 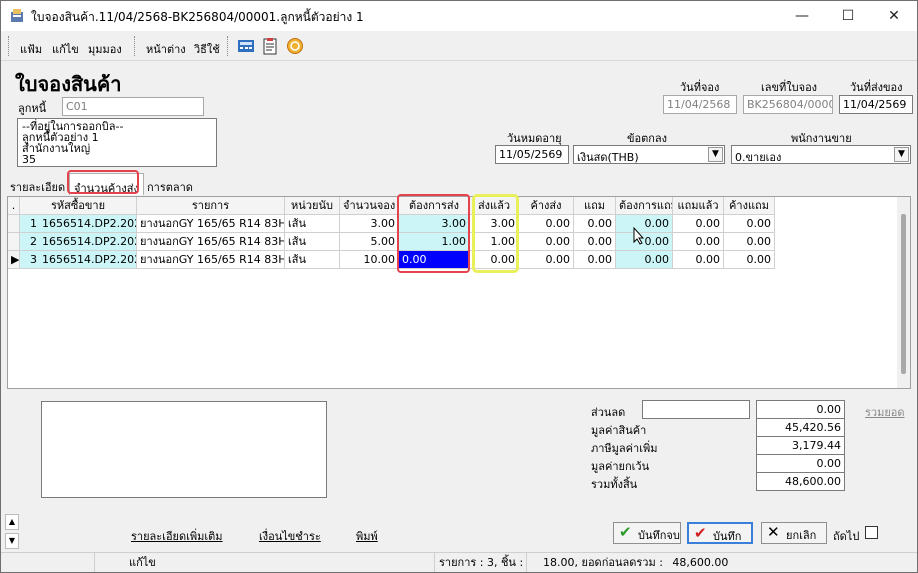 I want to click on grid-header-want-free: ต้องการแถม, so click(x=644, y=206).